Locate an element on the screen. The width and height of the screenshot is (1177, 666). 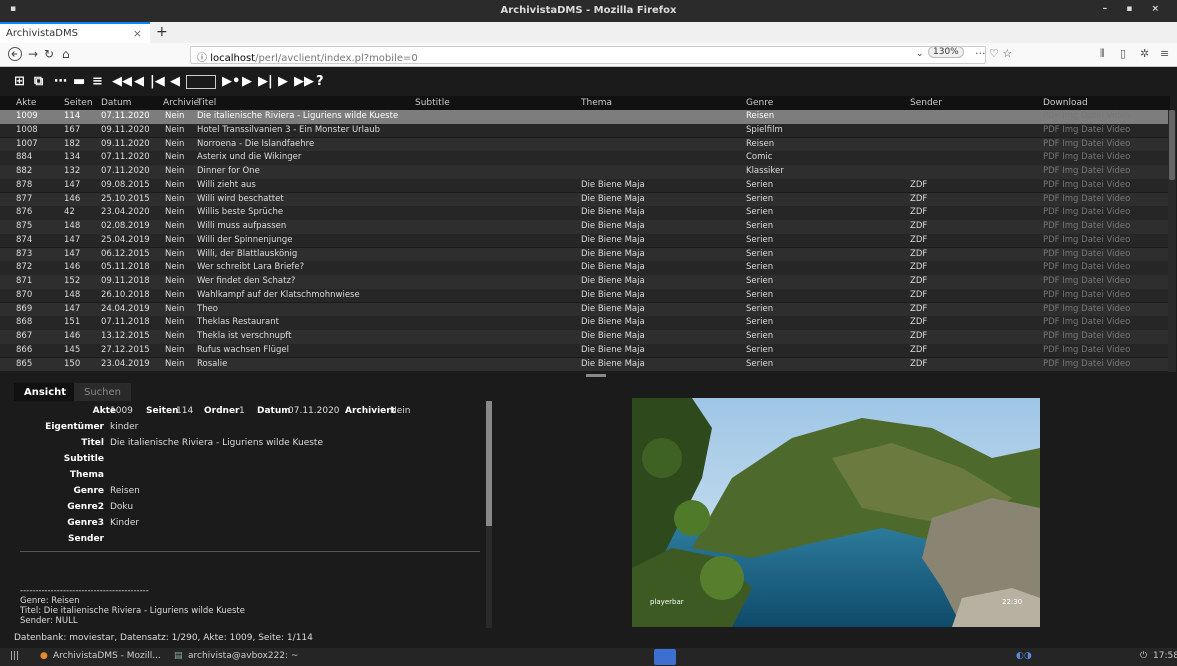
record-number-input is located at coordinates (201, 82).